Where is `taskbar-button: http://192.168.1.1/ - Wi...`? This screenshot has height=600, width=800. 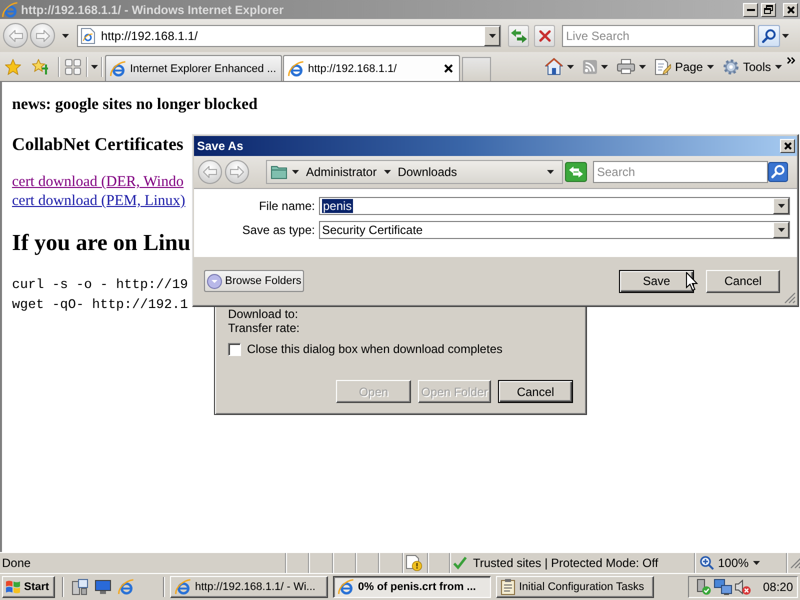 taskbar-button: http://192.168.1.1/ - Wi... is located at coordinates (249, 587).